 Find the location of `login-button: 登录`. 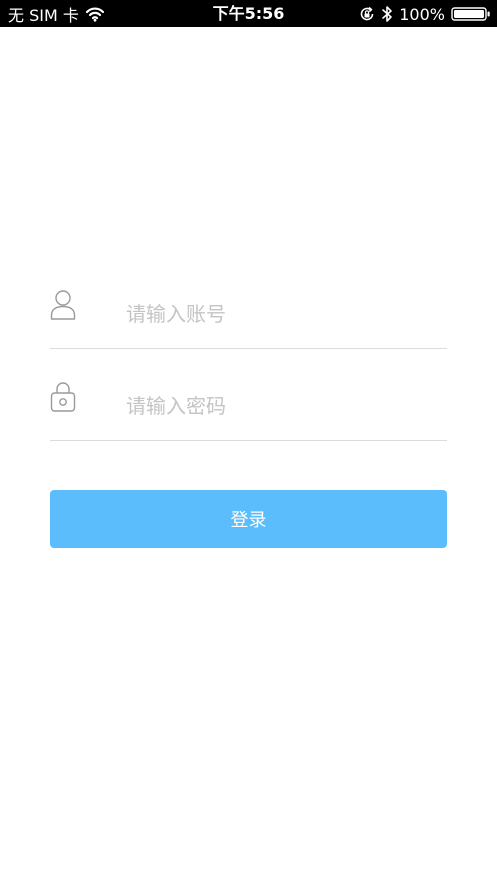

login-button: 登录 is located at coordinates (248, 519).